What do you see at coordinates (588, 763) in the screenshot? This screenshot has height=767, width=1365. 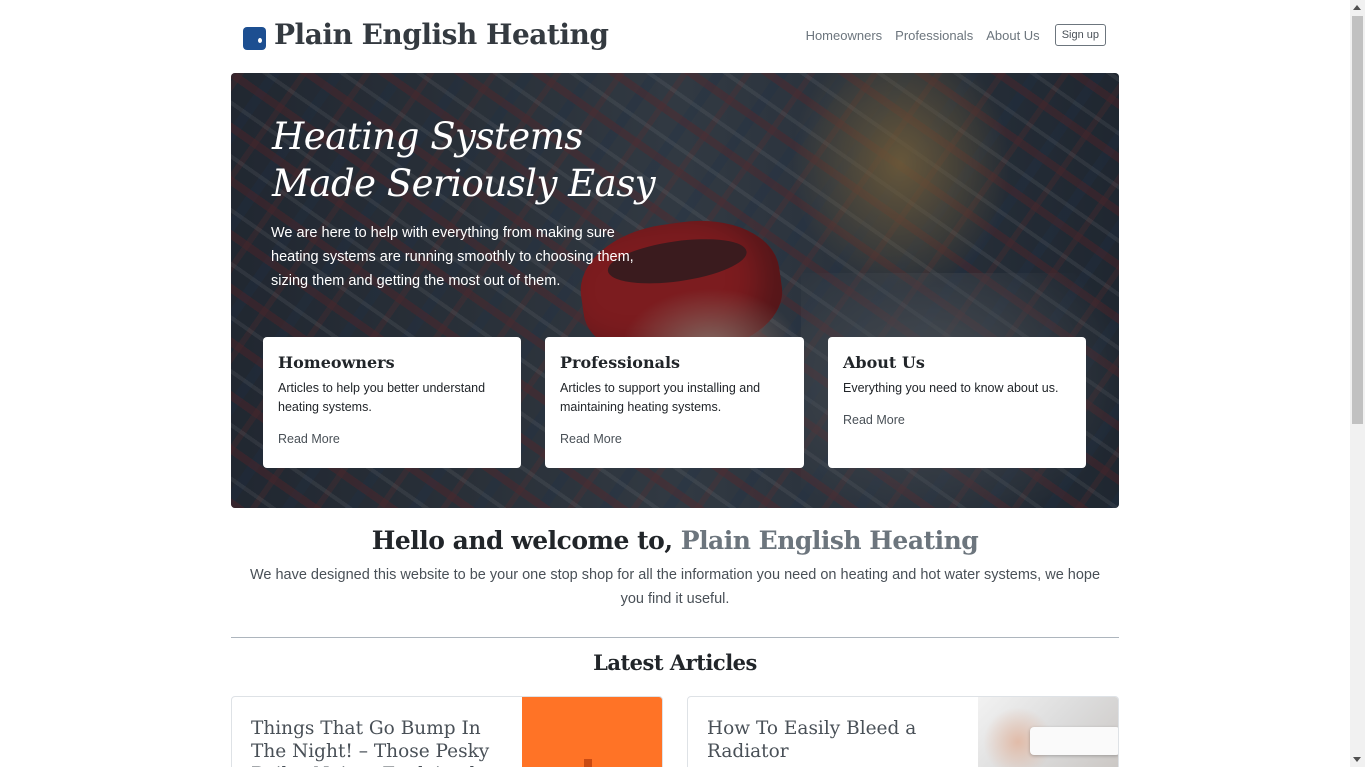 I see `thumbnail-detail` at bounding box center [588, 763].